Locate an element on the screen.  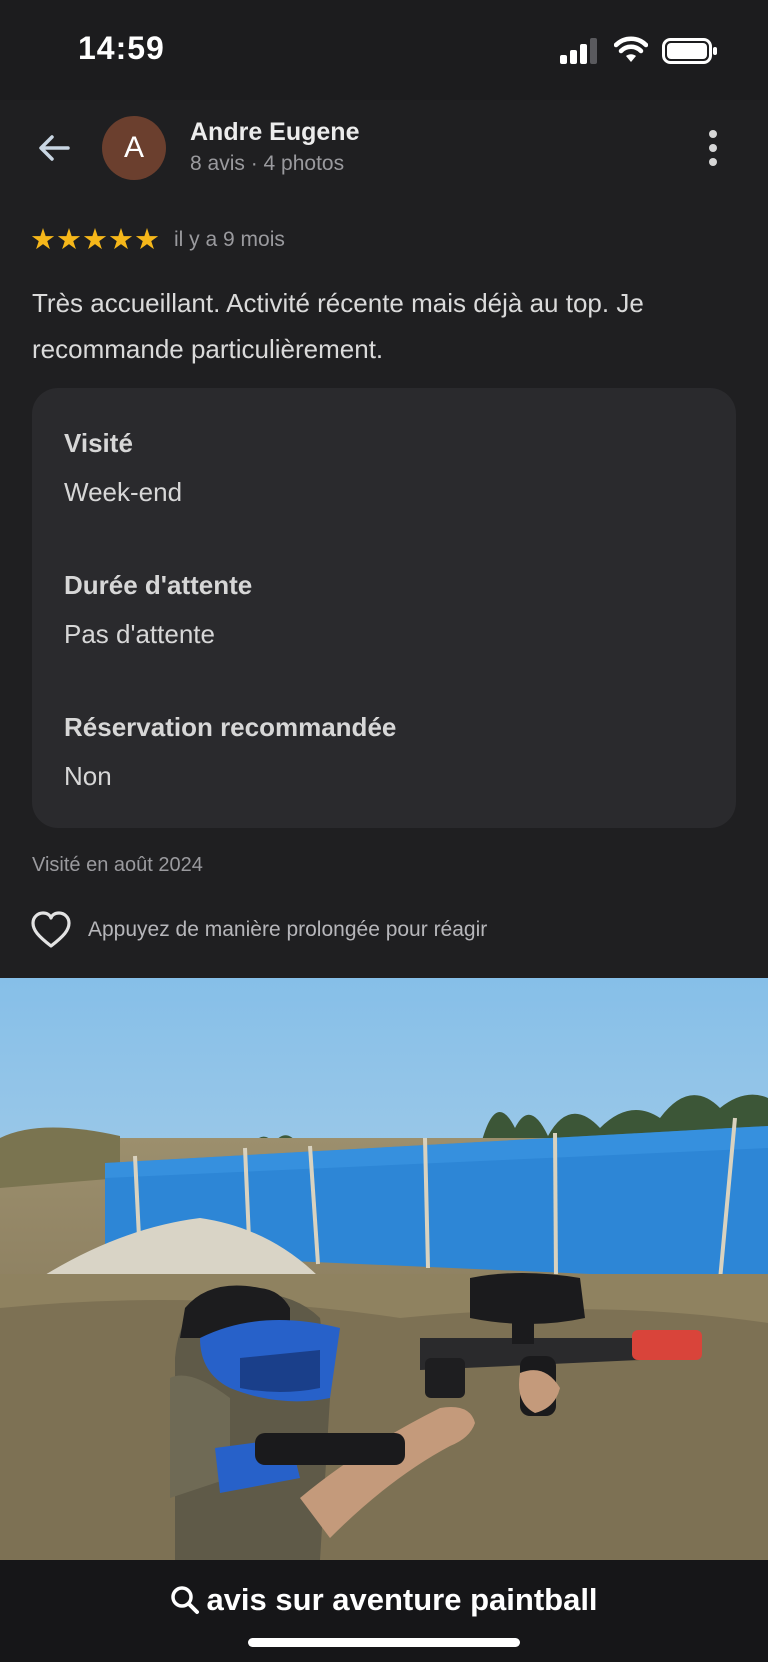
status-time: 14:59 is located at coordinates (121, 48).